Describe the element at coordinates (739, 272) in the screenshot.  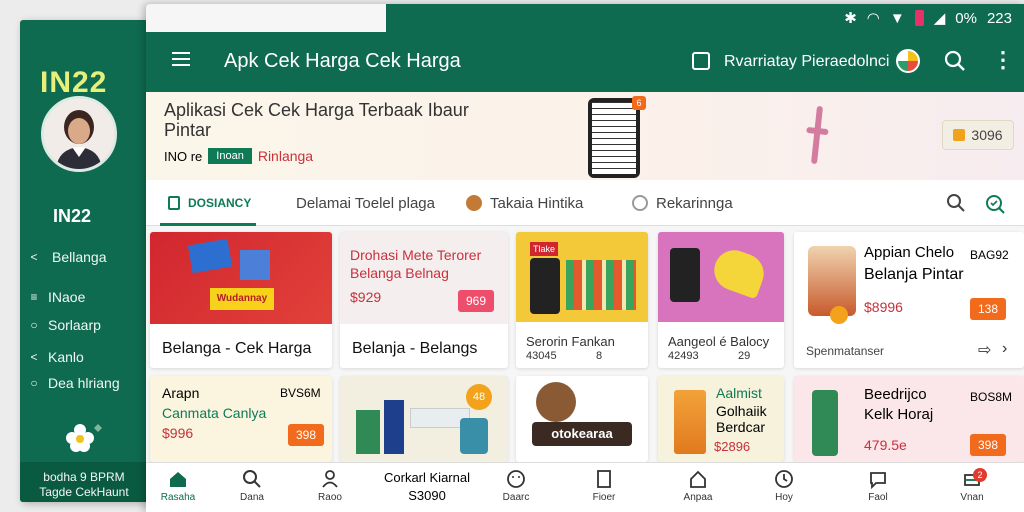
I see `banana-shape` at that location.